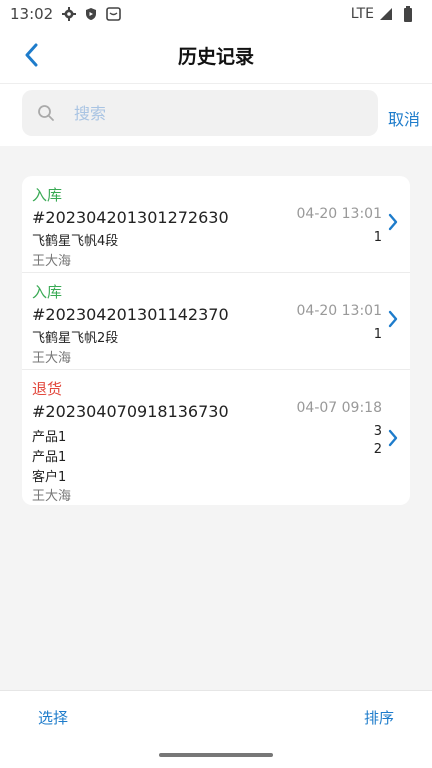 This screenshot has width=432, height=768. Describe the element at coordinates (408, 14) in the screenshot. I see `battery-icon` at that location.